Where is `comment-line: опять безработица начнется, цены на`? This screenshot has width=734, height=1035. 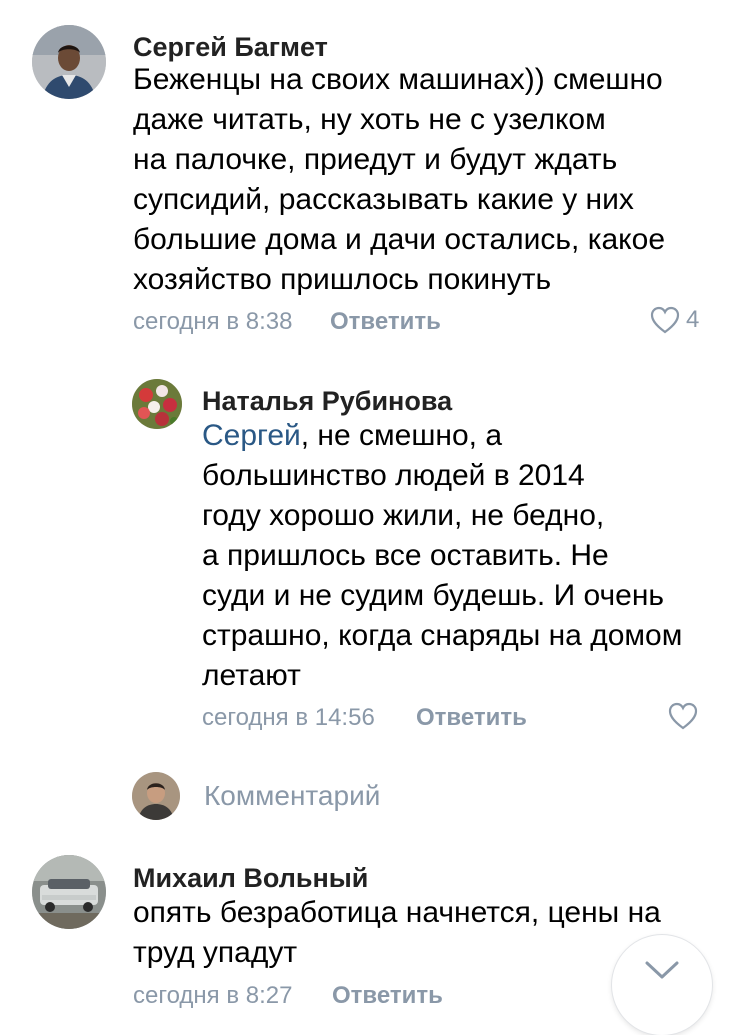
comment-line: опять безработица начнется, цены на is located at coordinates (397, 912).